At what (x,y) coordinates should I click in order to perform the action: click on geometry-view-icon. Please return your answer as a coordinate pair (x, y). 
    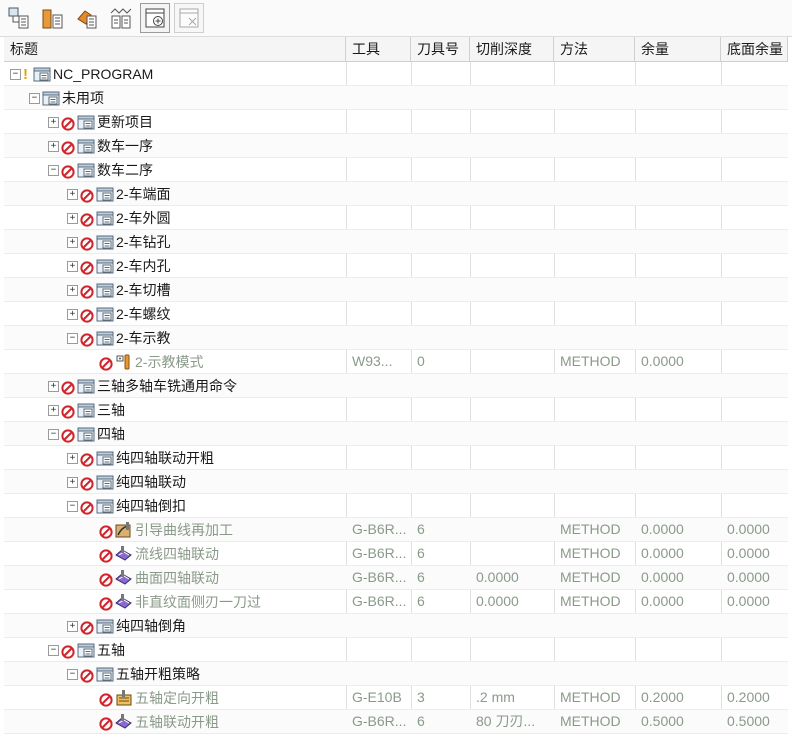
    Looking at the image, I should click on (87, 18).